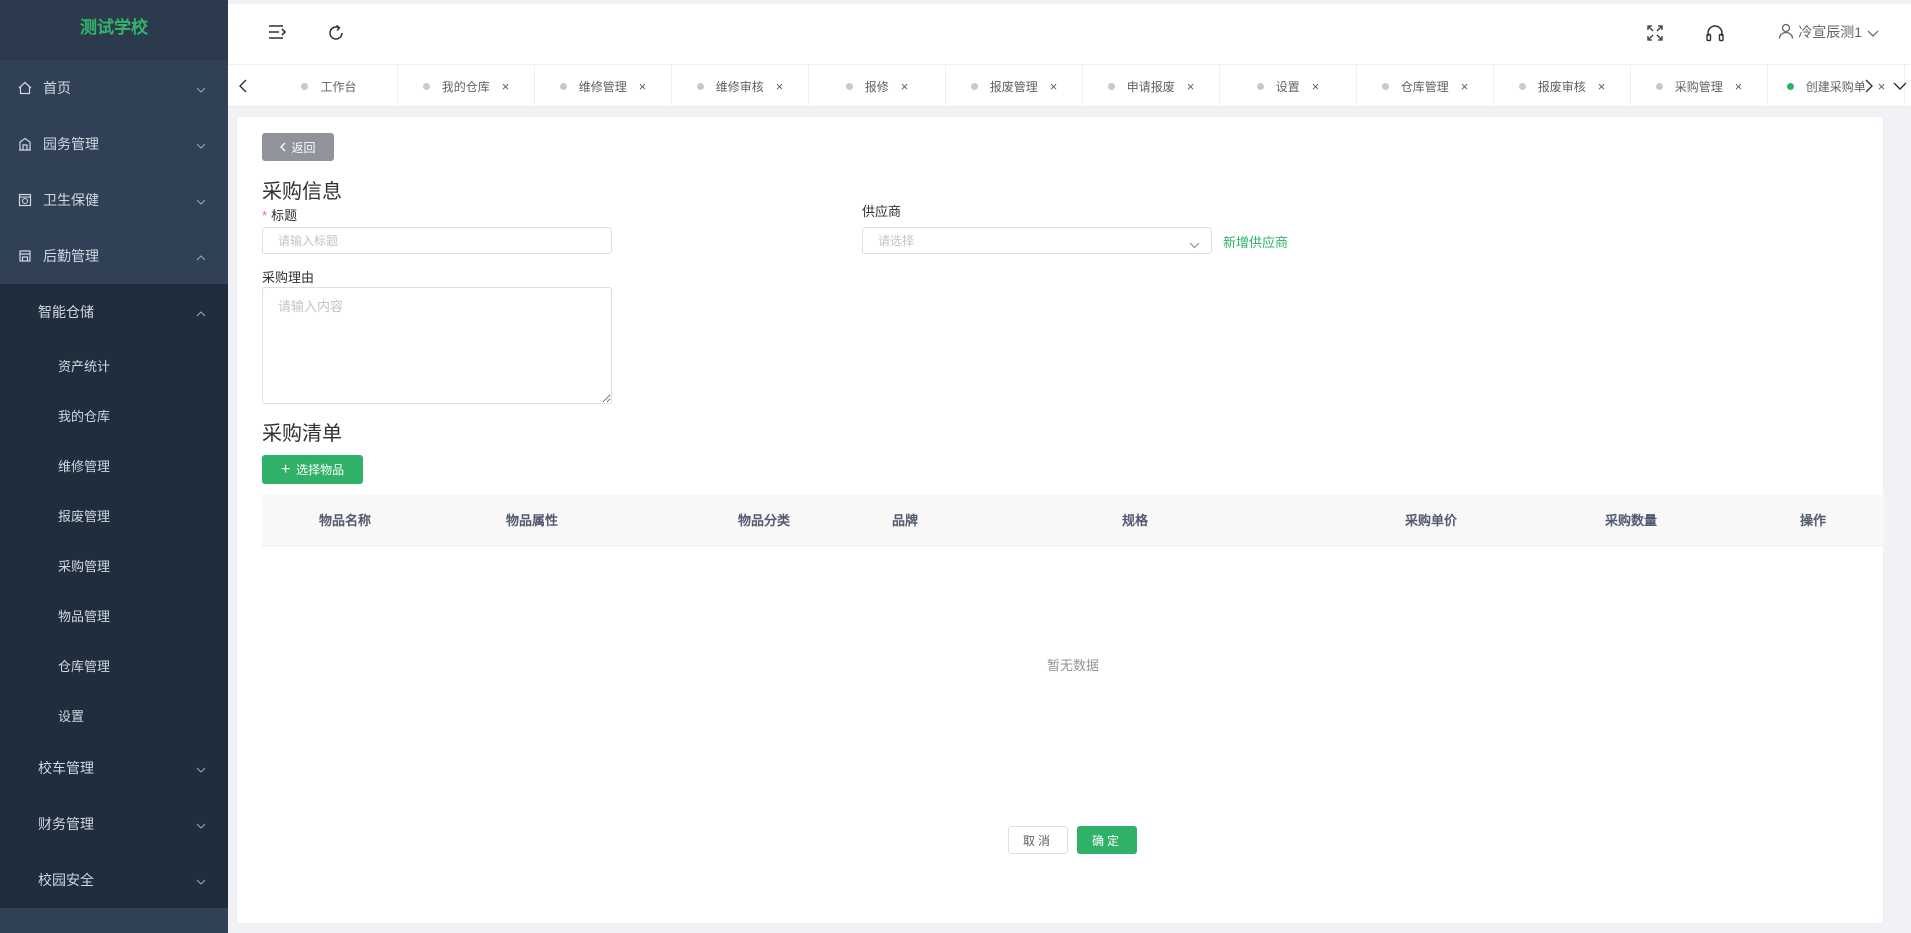 The image size is (1911, 933). I want to click on sidebar-item-scrap-management: 报废管理, so click(114, 515).